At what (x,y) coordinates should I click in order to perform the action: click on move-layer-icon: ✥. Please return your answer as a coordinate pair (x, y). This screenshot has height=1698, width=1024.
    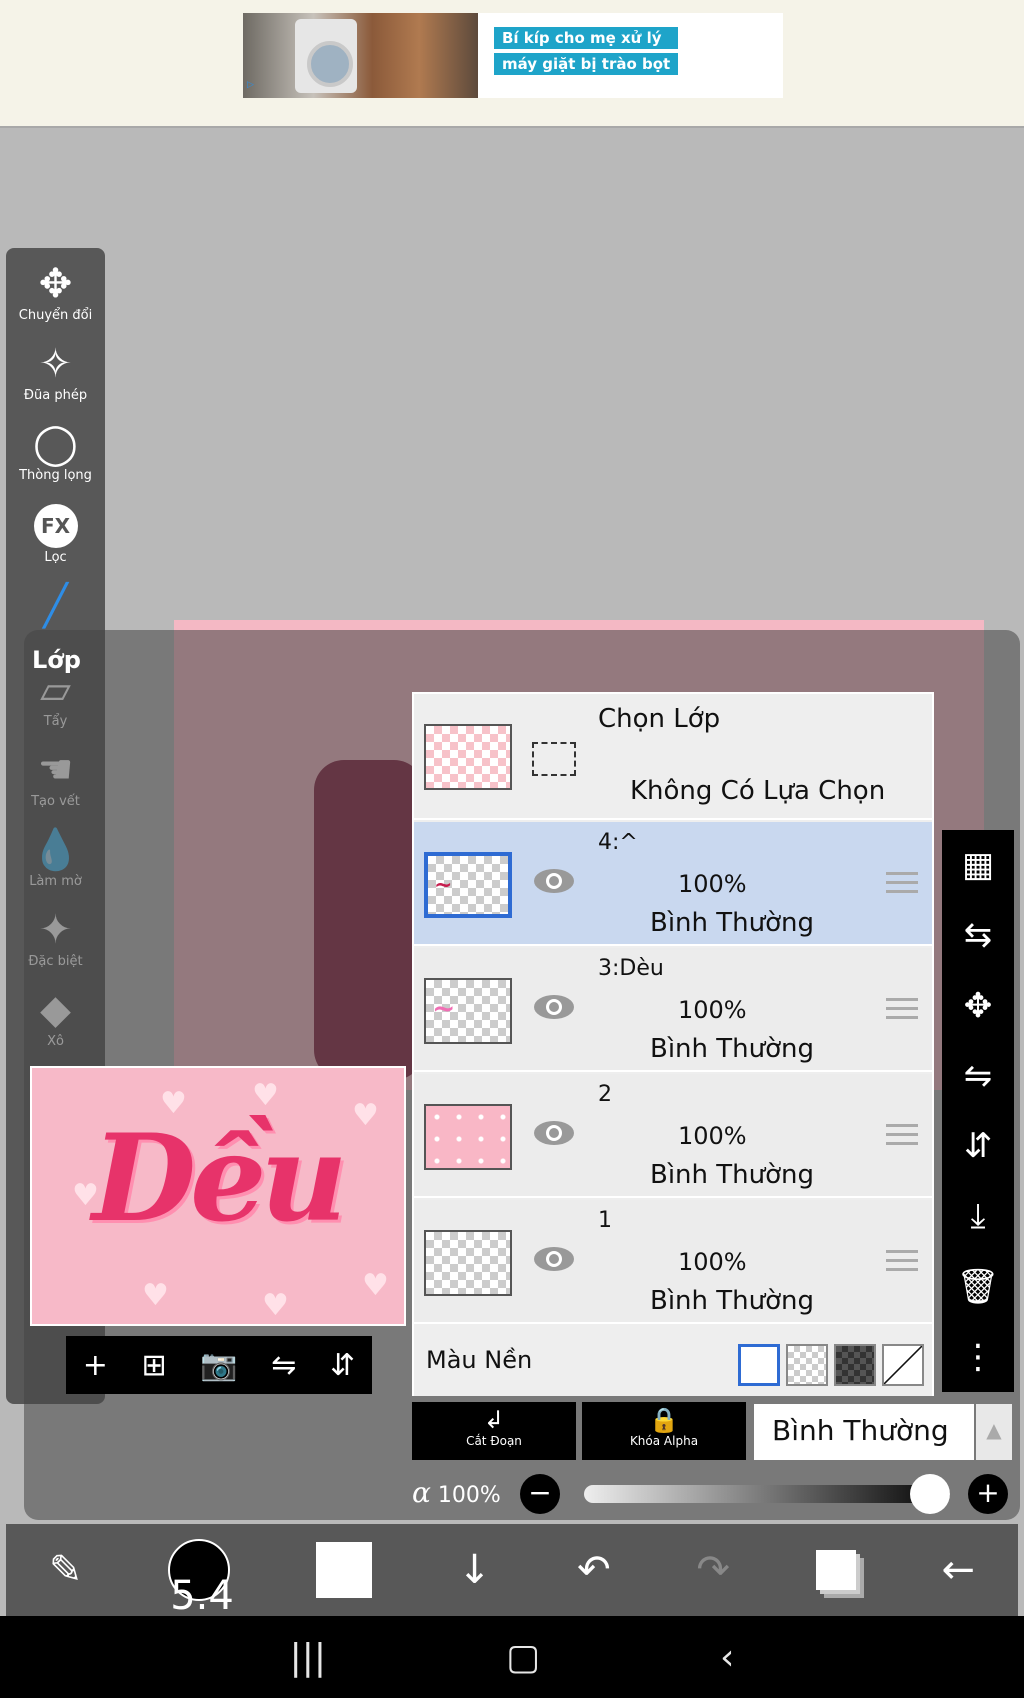
    Looking at the image, I should click on (978, 1006).